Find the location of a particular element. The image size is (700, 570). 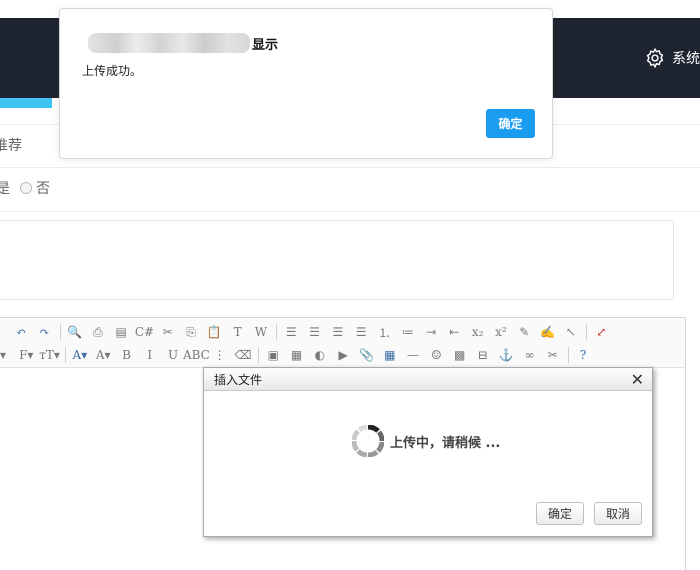

recommend-radio-group: 是 否 is located at coordinates (25, 188).